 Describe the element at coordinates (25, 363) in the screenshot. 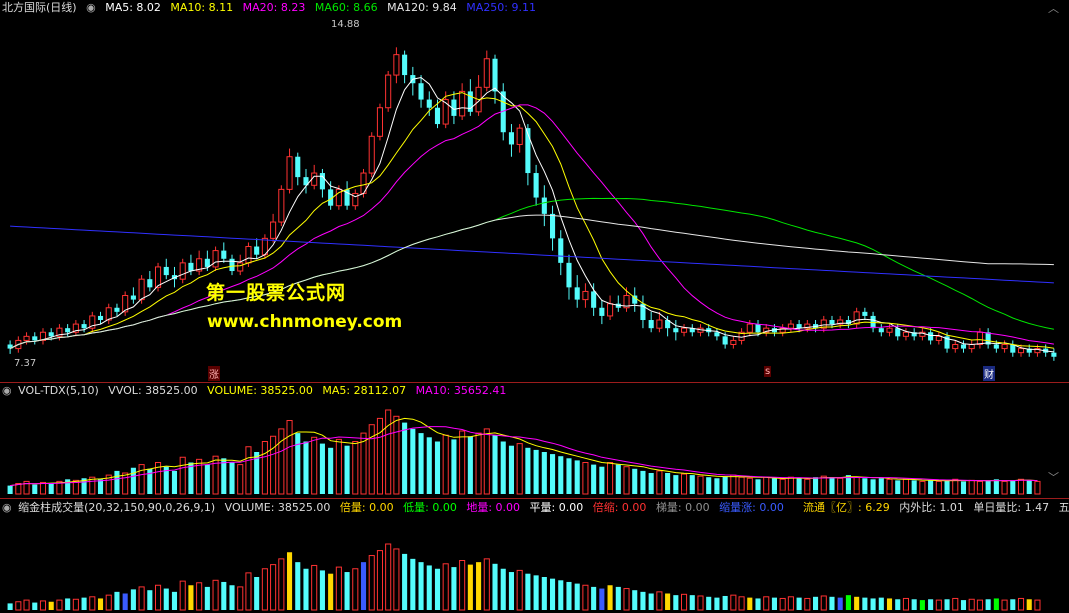

I see `low-price-label: 7.37` at that location.